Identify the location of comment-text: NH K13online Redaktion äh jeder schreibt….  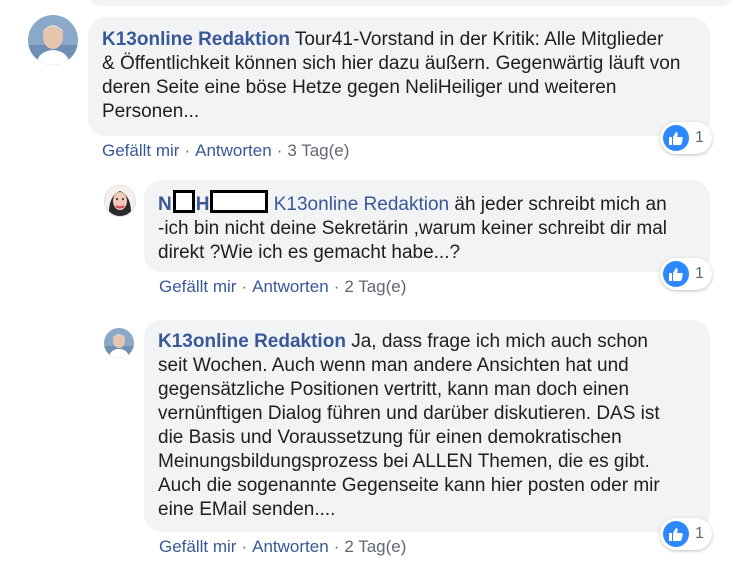
(427, 227).